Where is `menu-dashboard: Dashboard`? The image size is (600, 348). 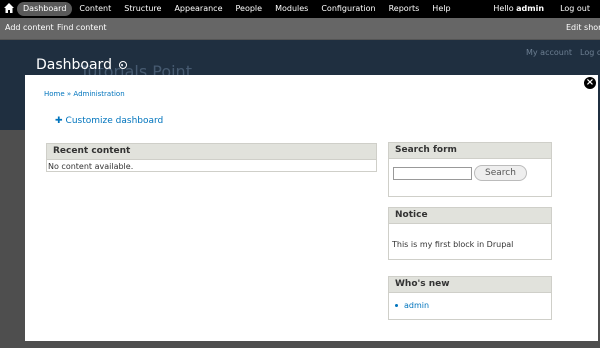 menu-dashboard: Dashboard is located at coordinates (45, 9).